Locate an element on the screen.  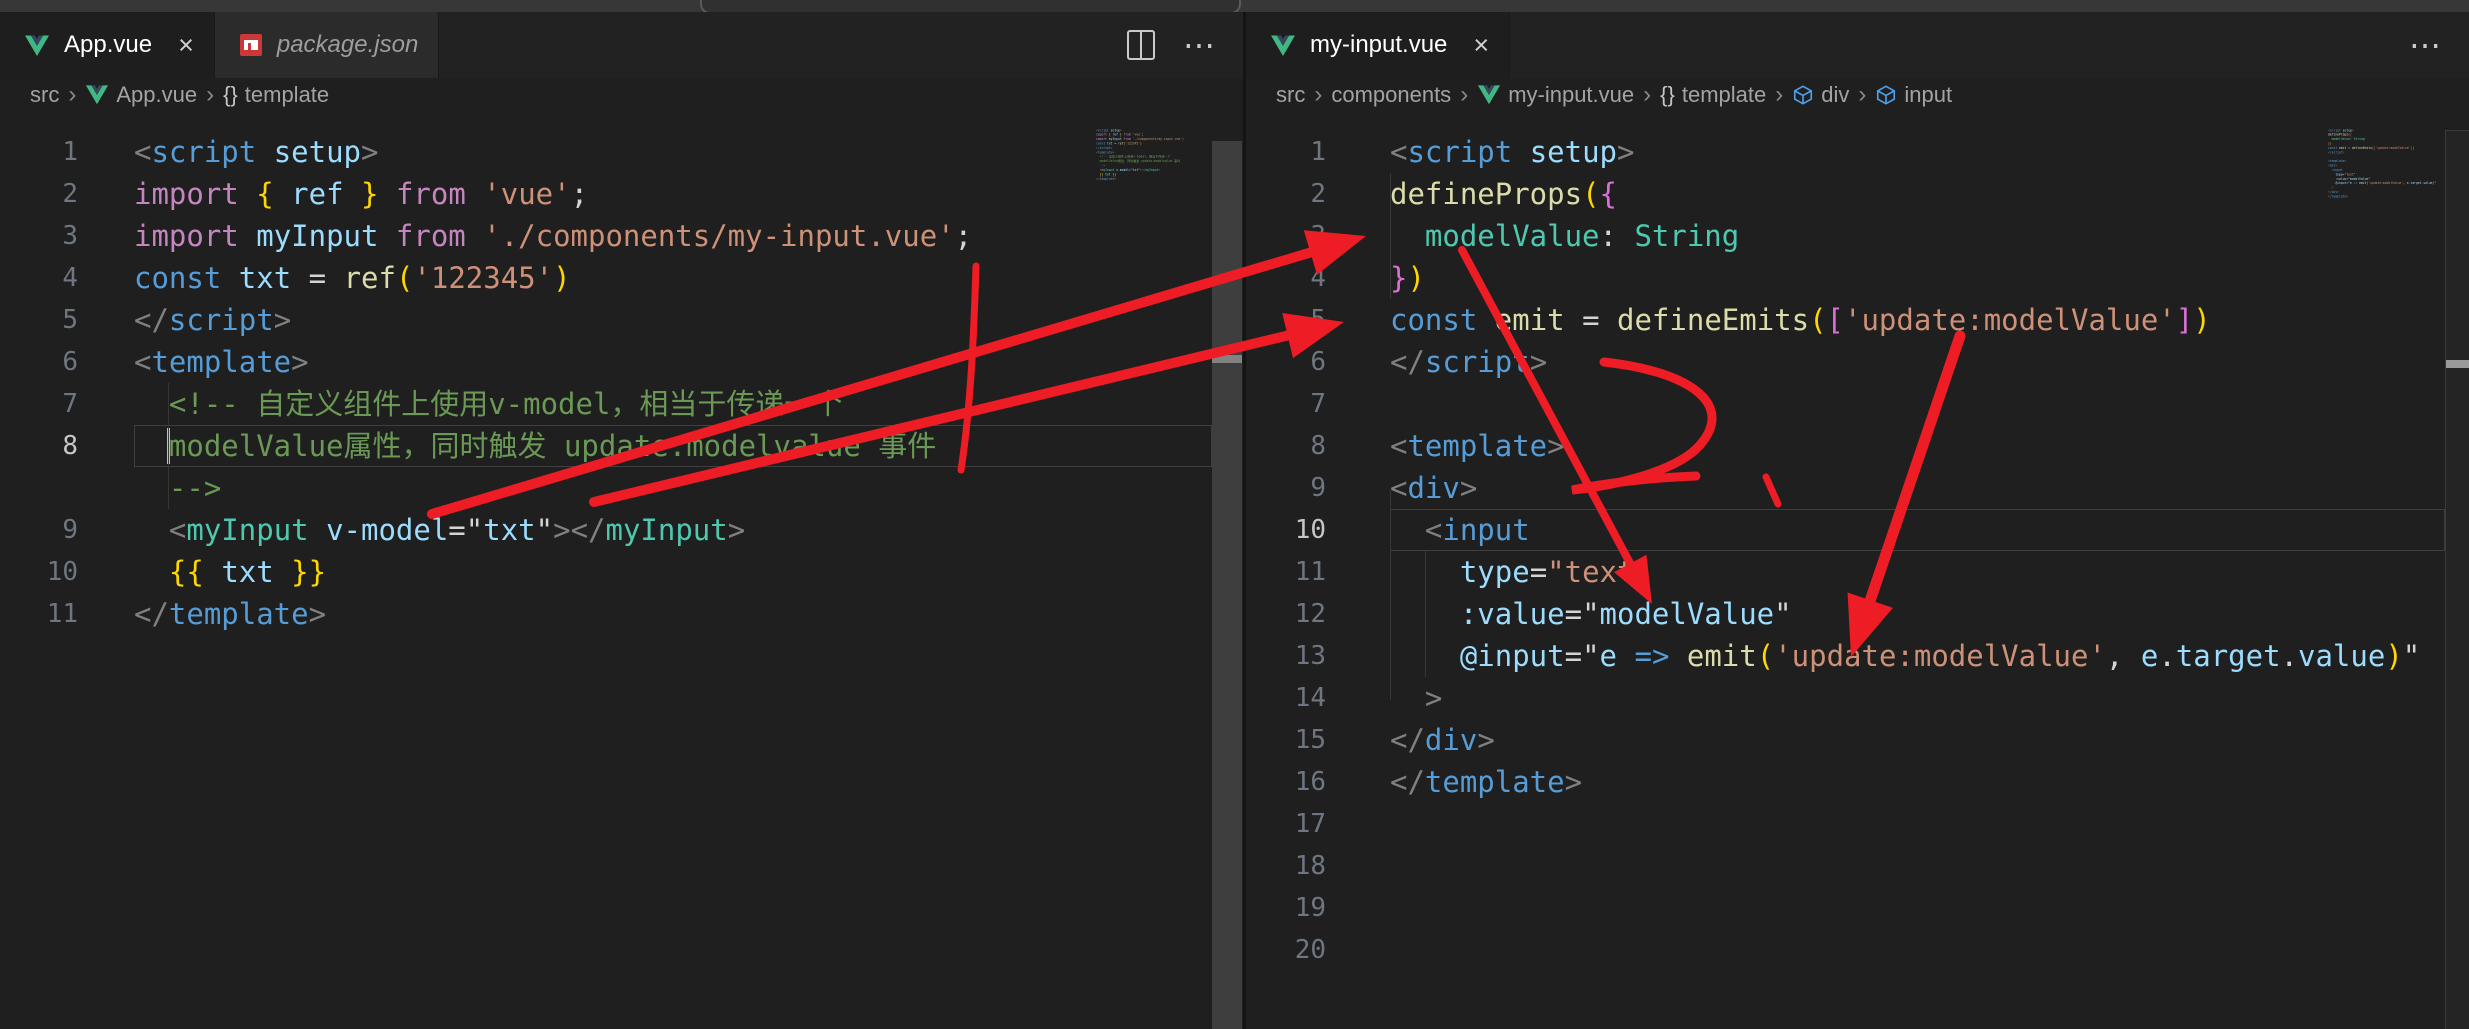
code-line-2: 2 import { ref } from 'vue'; is located at coordinates (621, 194).